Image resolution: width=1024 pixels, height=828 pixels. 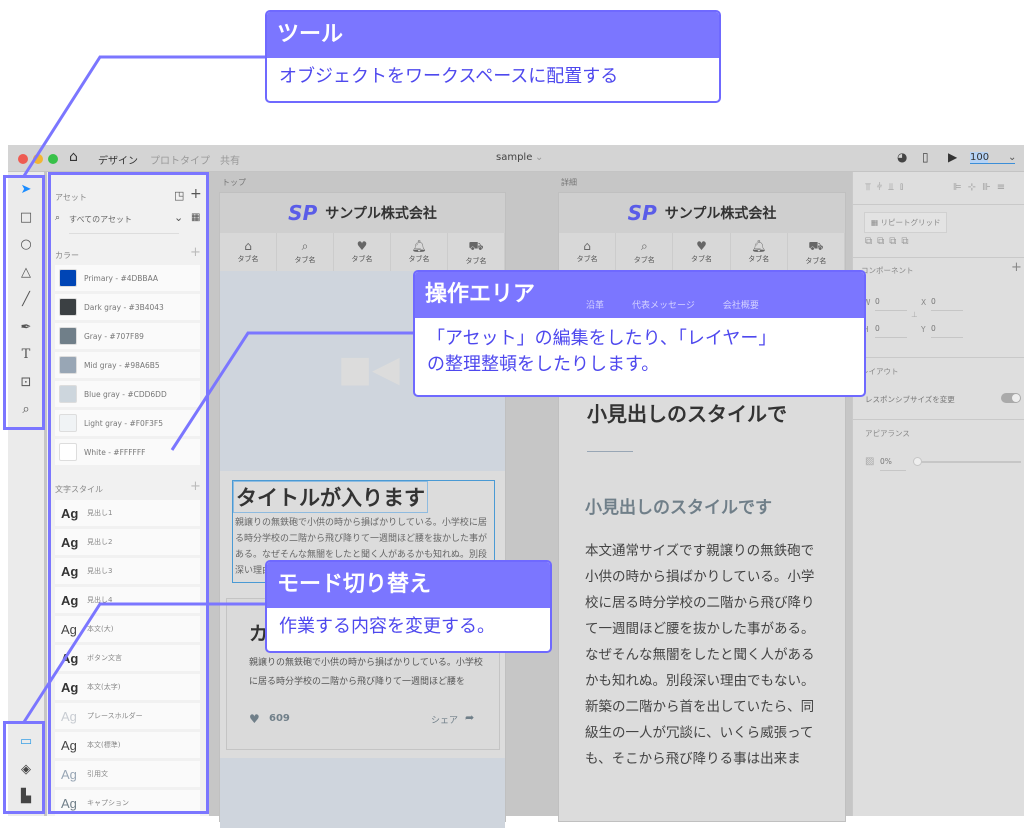 What do you see at coordinates (700, 551) in the screenshot?
I see `body-line: 本文通常サイズです親譲りの無鉄砲で` at bounding box center [700, 551].